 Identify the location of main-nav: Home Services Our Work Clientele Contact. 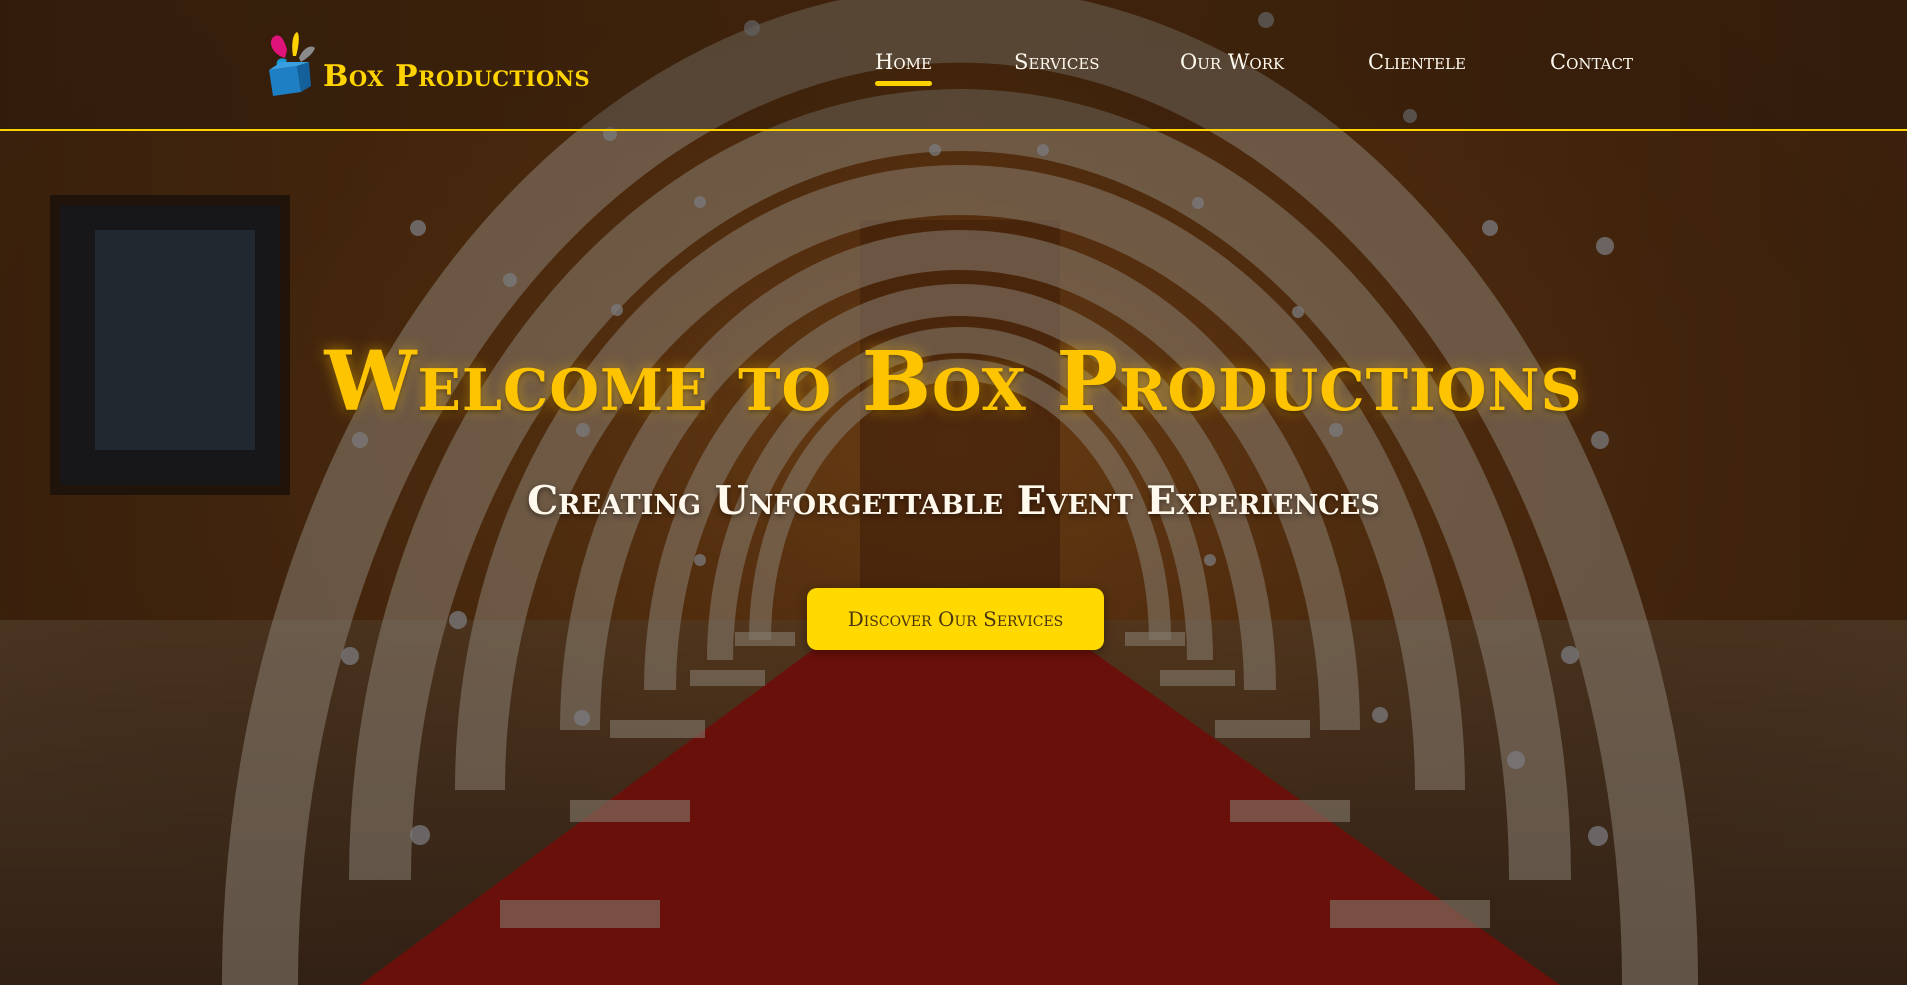
(1260, 70).